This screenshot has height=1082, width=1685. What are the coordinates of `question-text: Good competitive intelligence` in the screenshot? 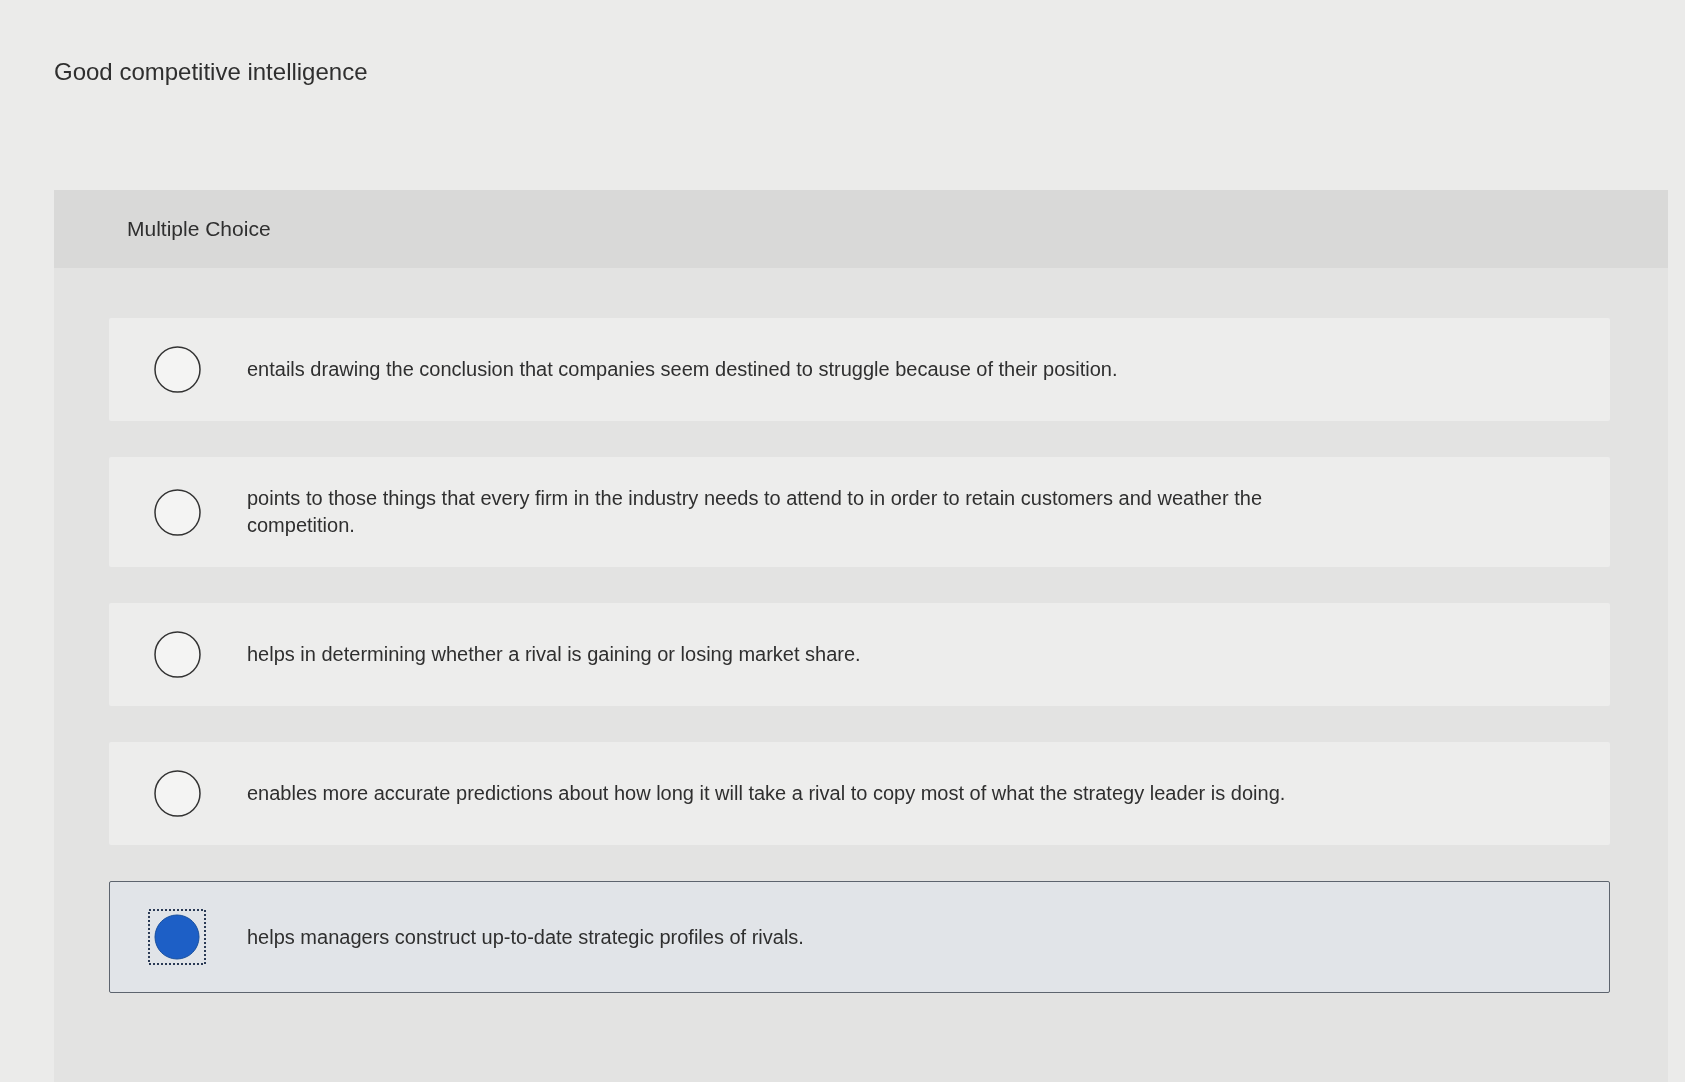 It's located at (211, 72).